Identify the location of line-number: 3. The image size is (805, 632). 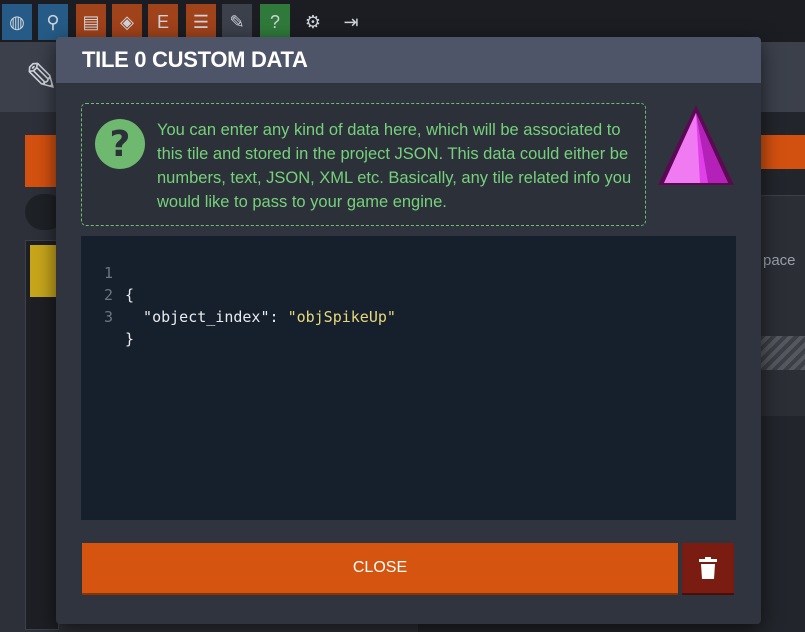
(108, 317).